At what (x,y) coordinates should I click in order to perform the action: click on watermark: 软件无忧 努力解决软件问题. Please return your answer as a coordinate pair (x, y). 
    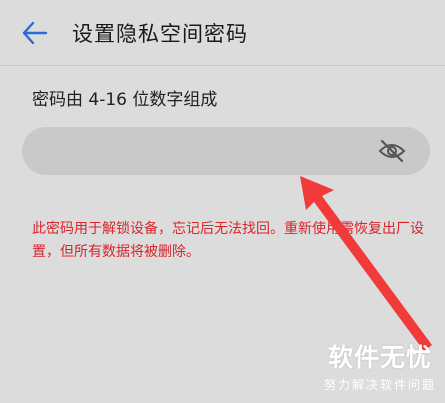
    Looking at the image, I should click on (380, 369).